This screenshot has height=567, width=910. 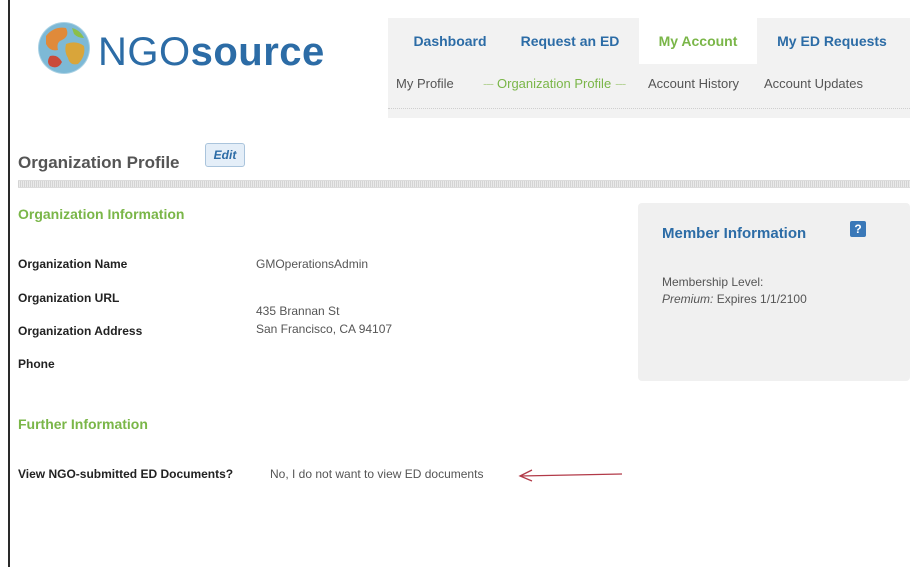 What do you see at coordinates (257, 52) in the screenshot?
I see `brand-source-text: source` at bounding box center [257, 52].